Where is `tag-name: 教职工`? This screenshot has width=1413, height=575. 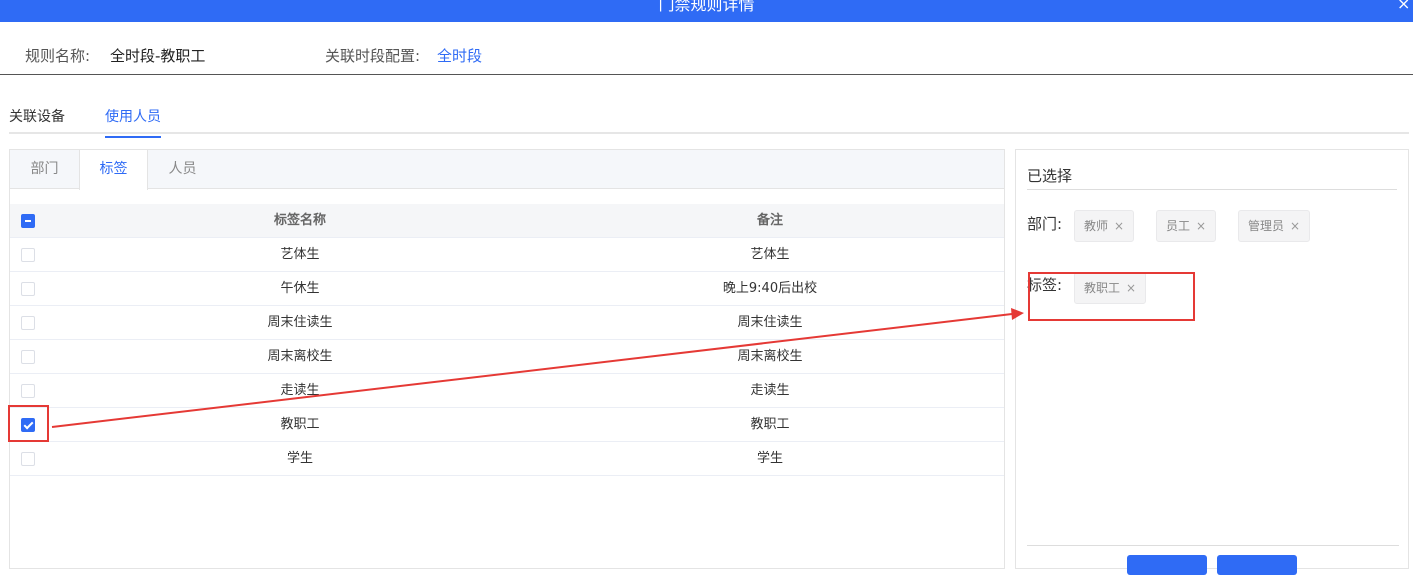 tag-name: 教职工 is located at coordinates (300, 424).